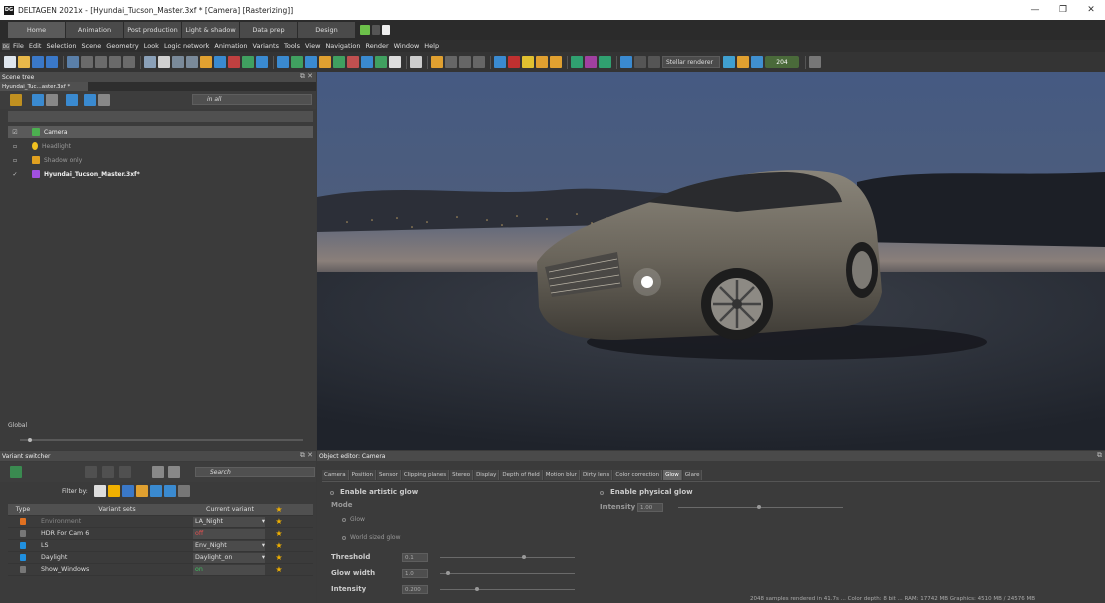  I want to click on record-icon, so click(514, 62).